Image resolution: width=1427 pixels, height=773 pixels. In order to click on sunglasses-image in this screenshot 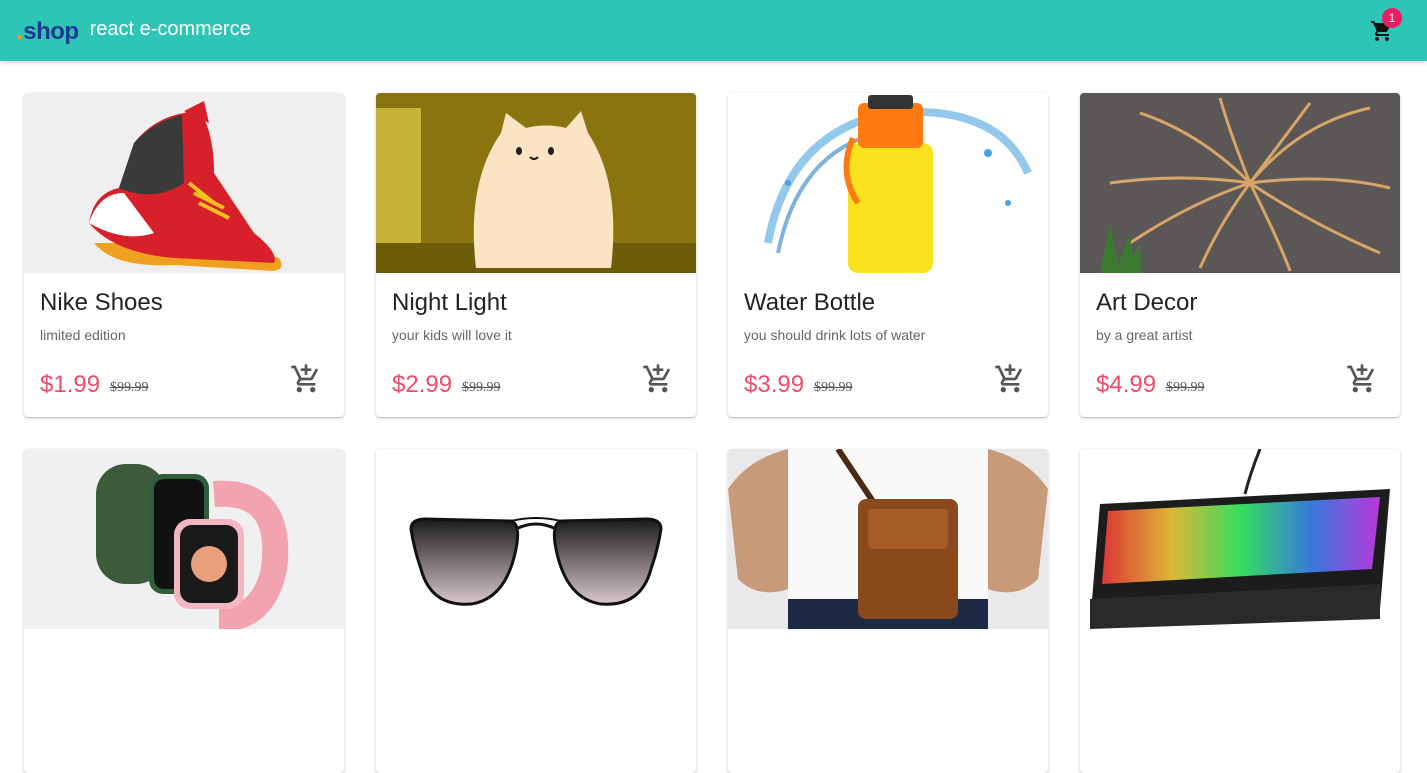, I will do `click(536, 539)`.